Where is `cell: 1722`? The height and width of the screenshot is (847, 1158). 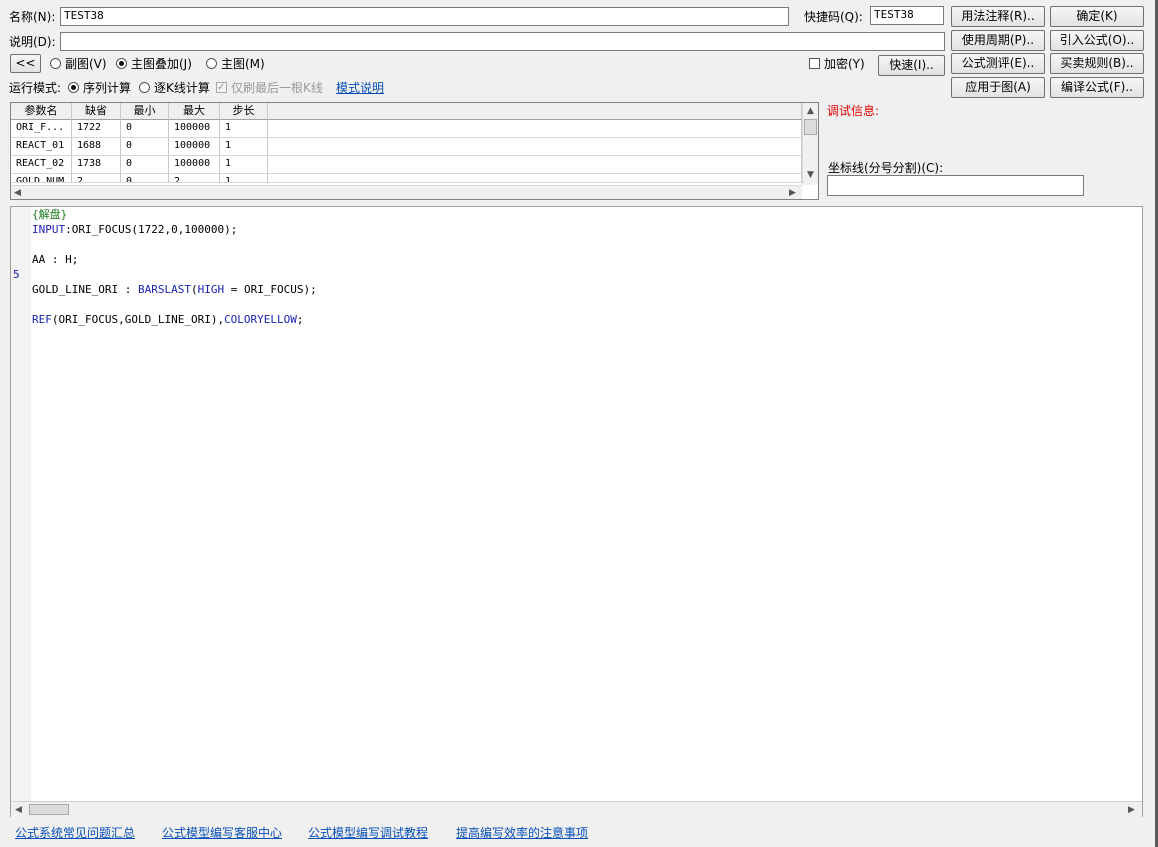 cell: 1722 is located at coordinates (96, 129).